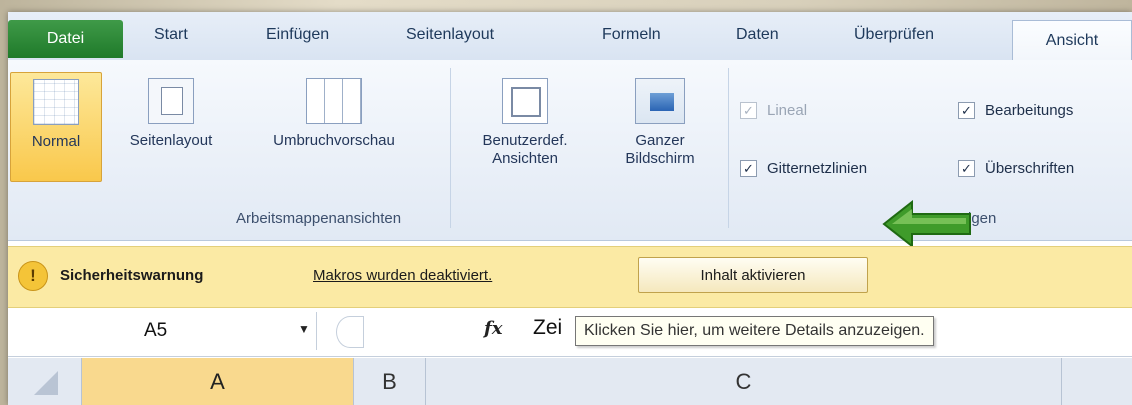 The height and width of the screenshot is (405, 1132). Describe the element at coordinates (402, 275) in the screenshot. I see `macros-disabled-link: Makros wurden deaktiviert.` at that location.